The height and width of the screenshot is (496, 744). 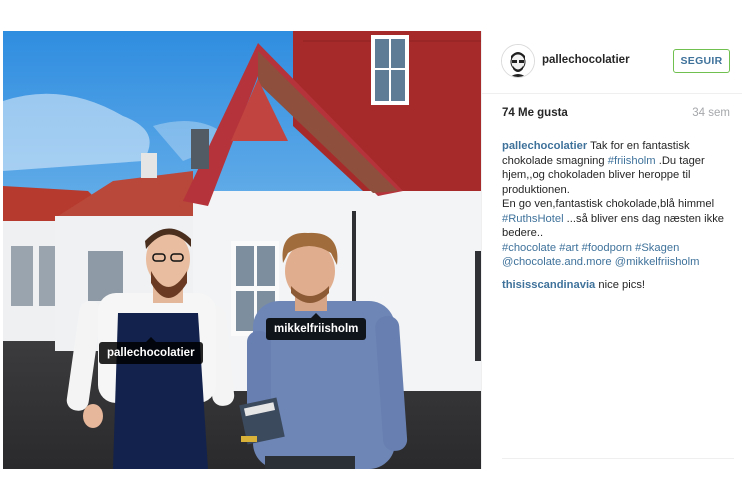 I want to click on avatar-face-icon, so click(x=518, y=61).